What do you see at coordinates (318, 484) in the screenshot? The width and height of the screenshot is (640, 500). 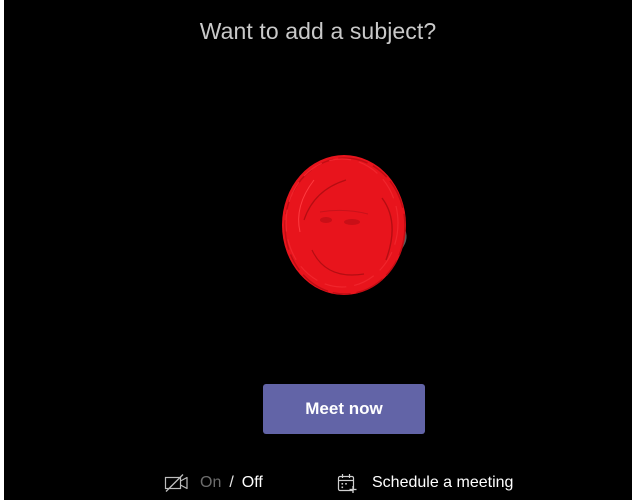 I see `bottom-toolbar: On / Off Schedule a meeting` at bounding box center [318, 484].